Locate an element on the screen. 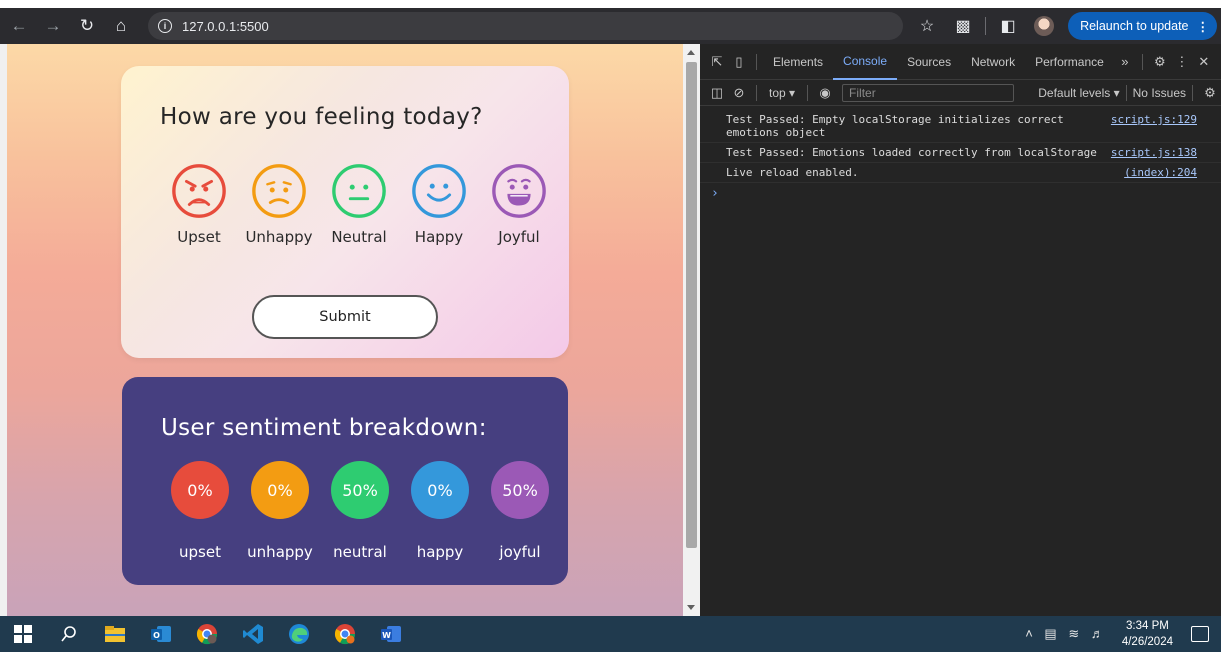 The height and width of the screenshot is (652, 1221). sad-face-icon is located at coordinates (279, 191).